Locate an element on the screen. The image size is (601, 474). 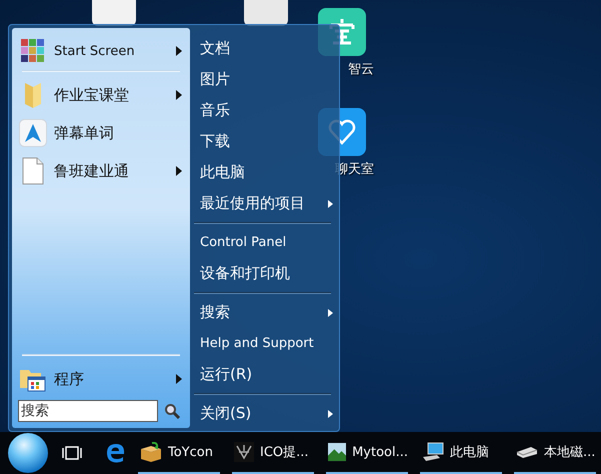
menu-item-label: Start Screen is located at coordinates (95, 51).